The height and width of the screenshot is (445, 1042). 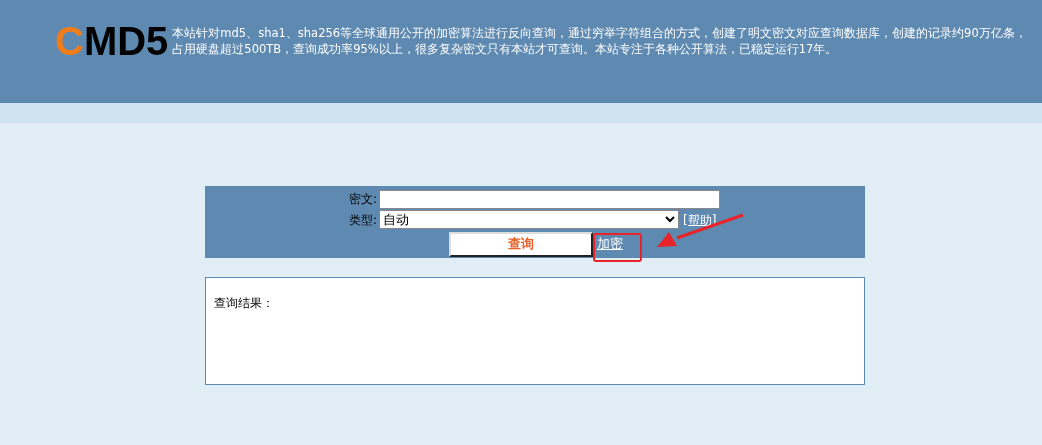 What do you see at coordinates (670, 219) in the screenshot?
I see `chevron-down-icon` at bounding box center [670, 219].